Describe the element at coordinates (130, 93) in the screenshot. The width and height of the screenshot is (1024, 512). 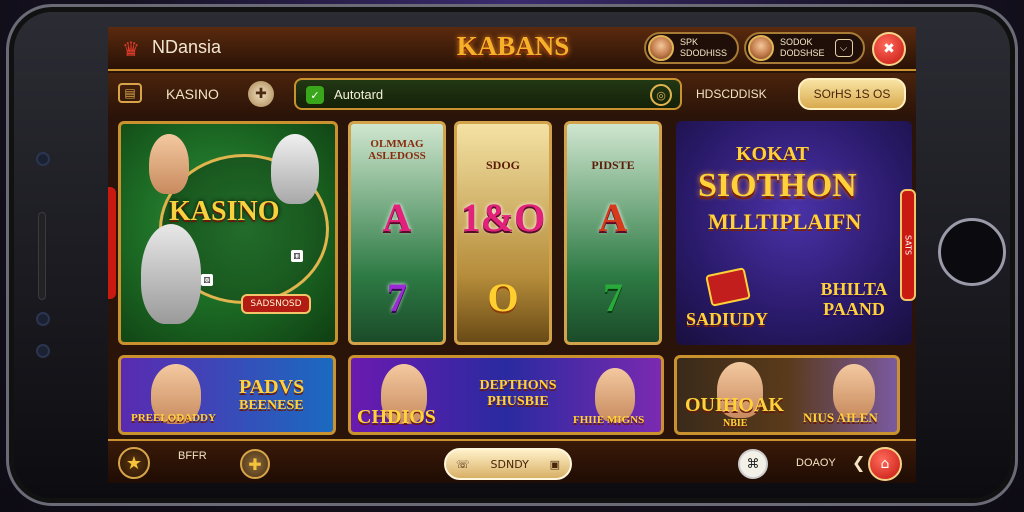
I see `cart-icon: ▤` at that location.